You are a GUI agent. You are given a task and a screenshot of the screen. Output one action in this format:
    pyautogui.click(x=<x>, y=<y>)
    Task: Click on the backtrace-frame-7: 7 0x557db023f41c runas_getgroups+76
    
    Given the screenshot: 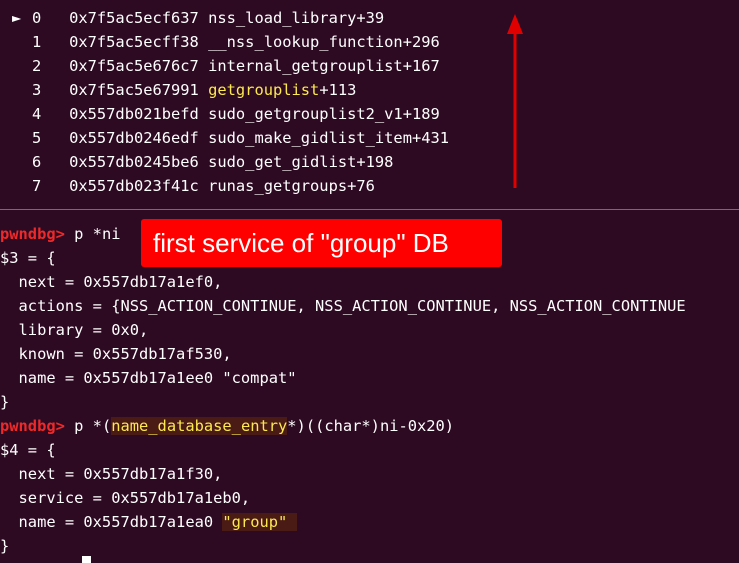 What is the action you would take?
    pyautogui.click(x=193, y=186)
    